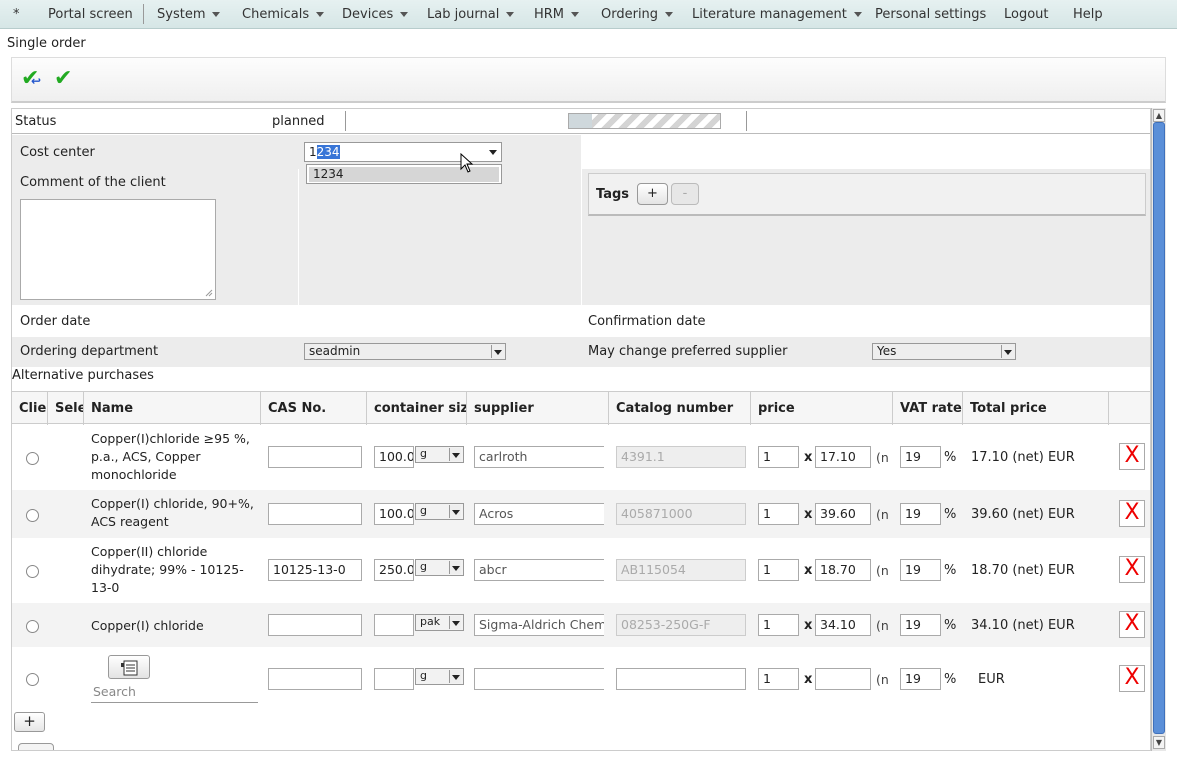  I want to click on menu-literature-management: Literature management, so click(777, 14).